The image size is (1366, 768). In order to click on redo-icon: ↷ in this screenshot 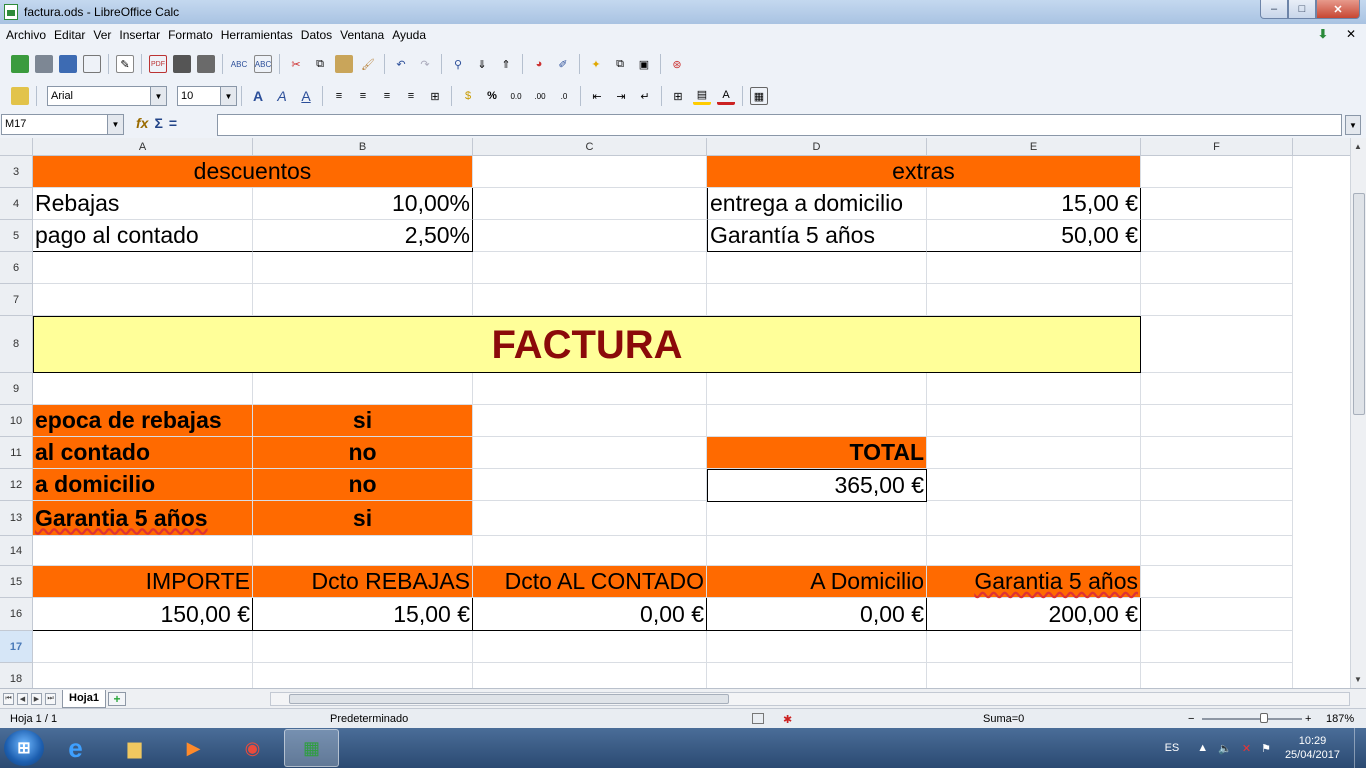, I will do `click(425, 64)`.